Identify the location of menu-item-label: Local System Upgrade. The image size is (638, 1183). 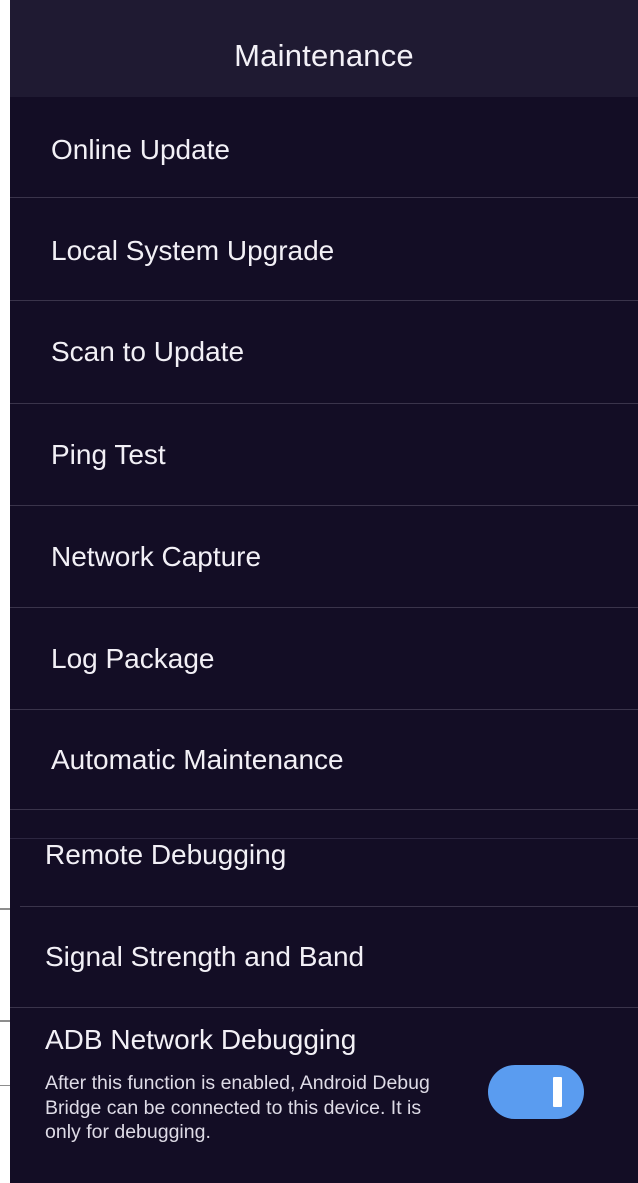
(193, 250).